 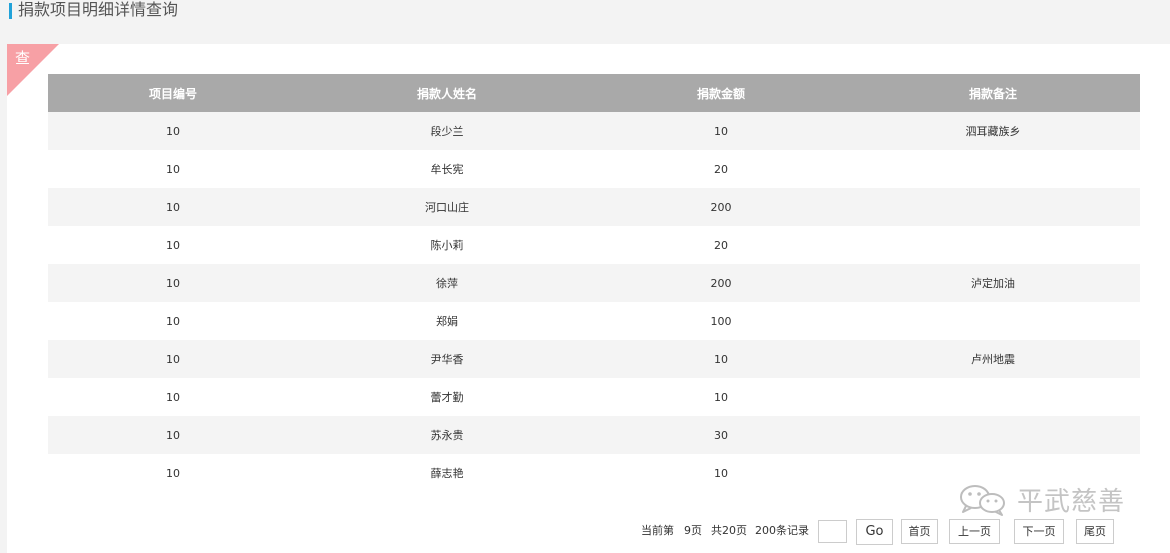 I want to click on cell-donor-name: 徐萍, so click(x=447, y=283).